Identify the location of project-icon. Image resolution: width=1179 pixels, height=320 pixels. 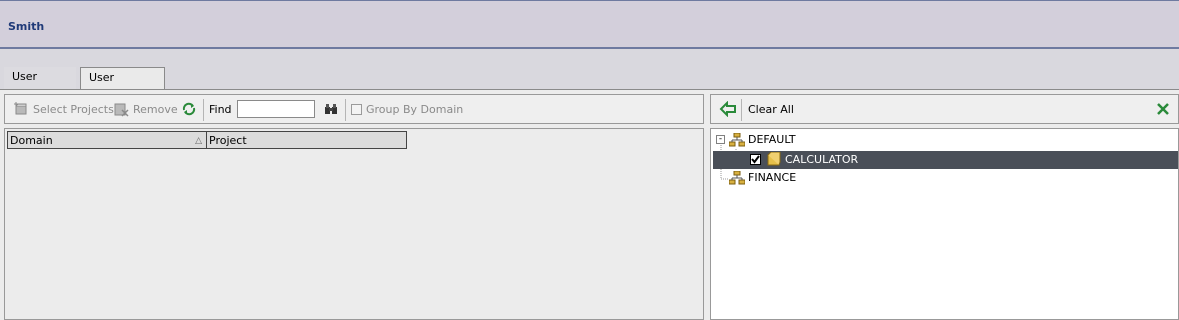
(774, 158).